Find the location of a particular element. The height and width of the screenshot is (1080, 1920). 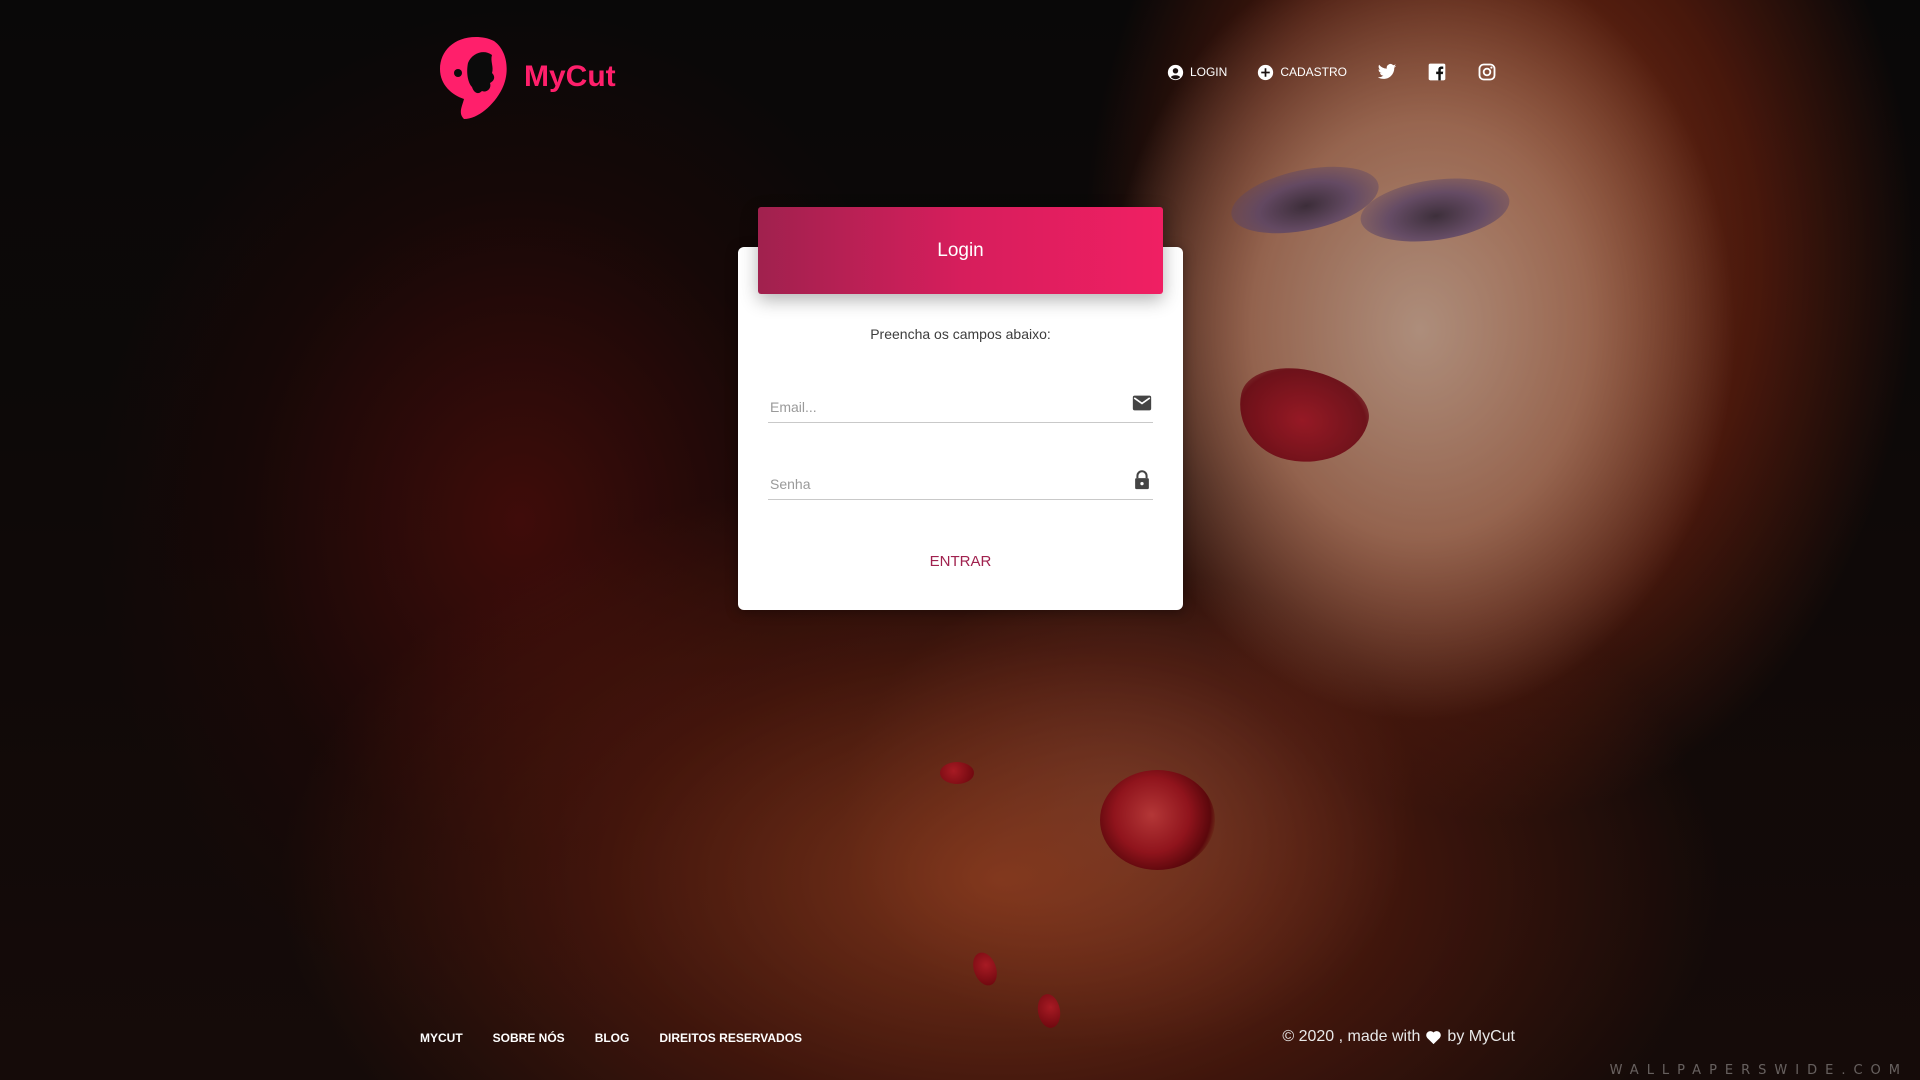

login-card-title: Login is located at coordinates (960, 250).